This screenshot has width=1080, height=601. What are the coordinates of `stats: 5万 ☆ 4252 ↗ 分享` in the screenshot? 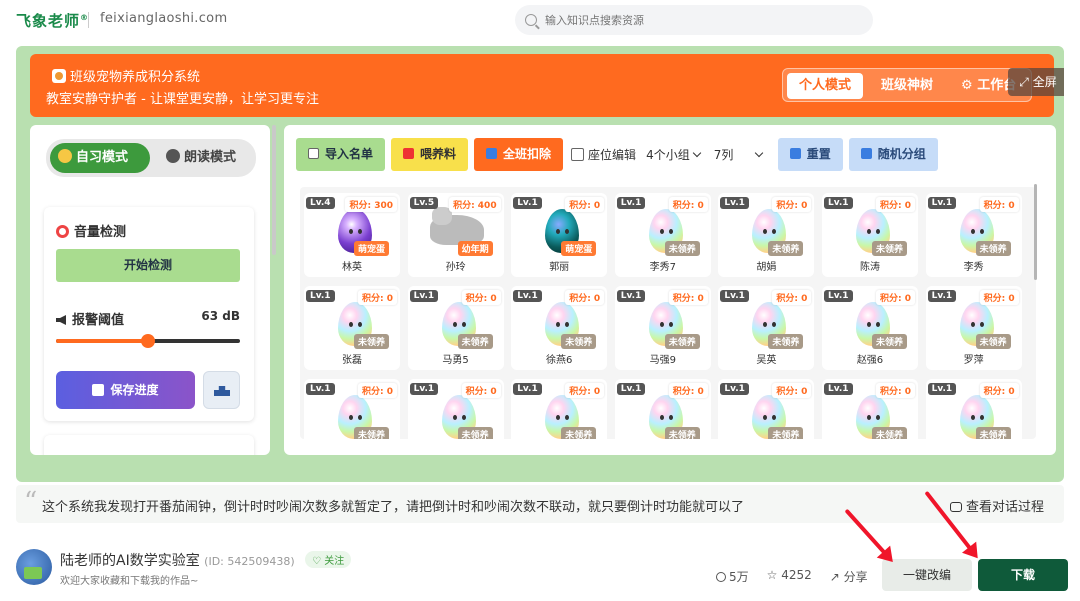 It's located at (792, 576).